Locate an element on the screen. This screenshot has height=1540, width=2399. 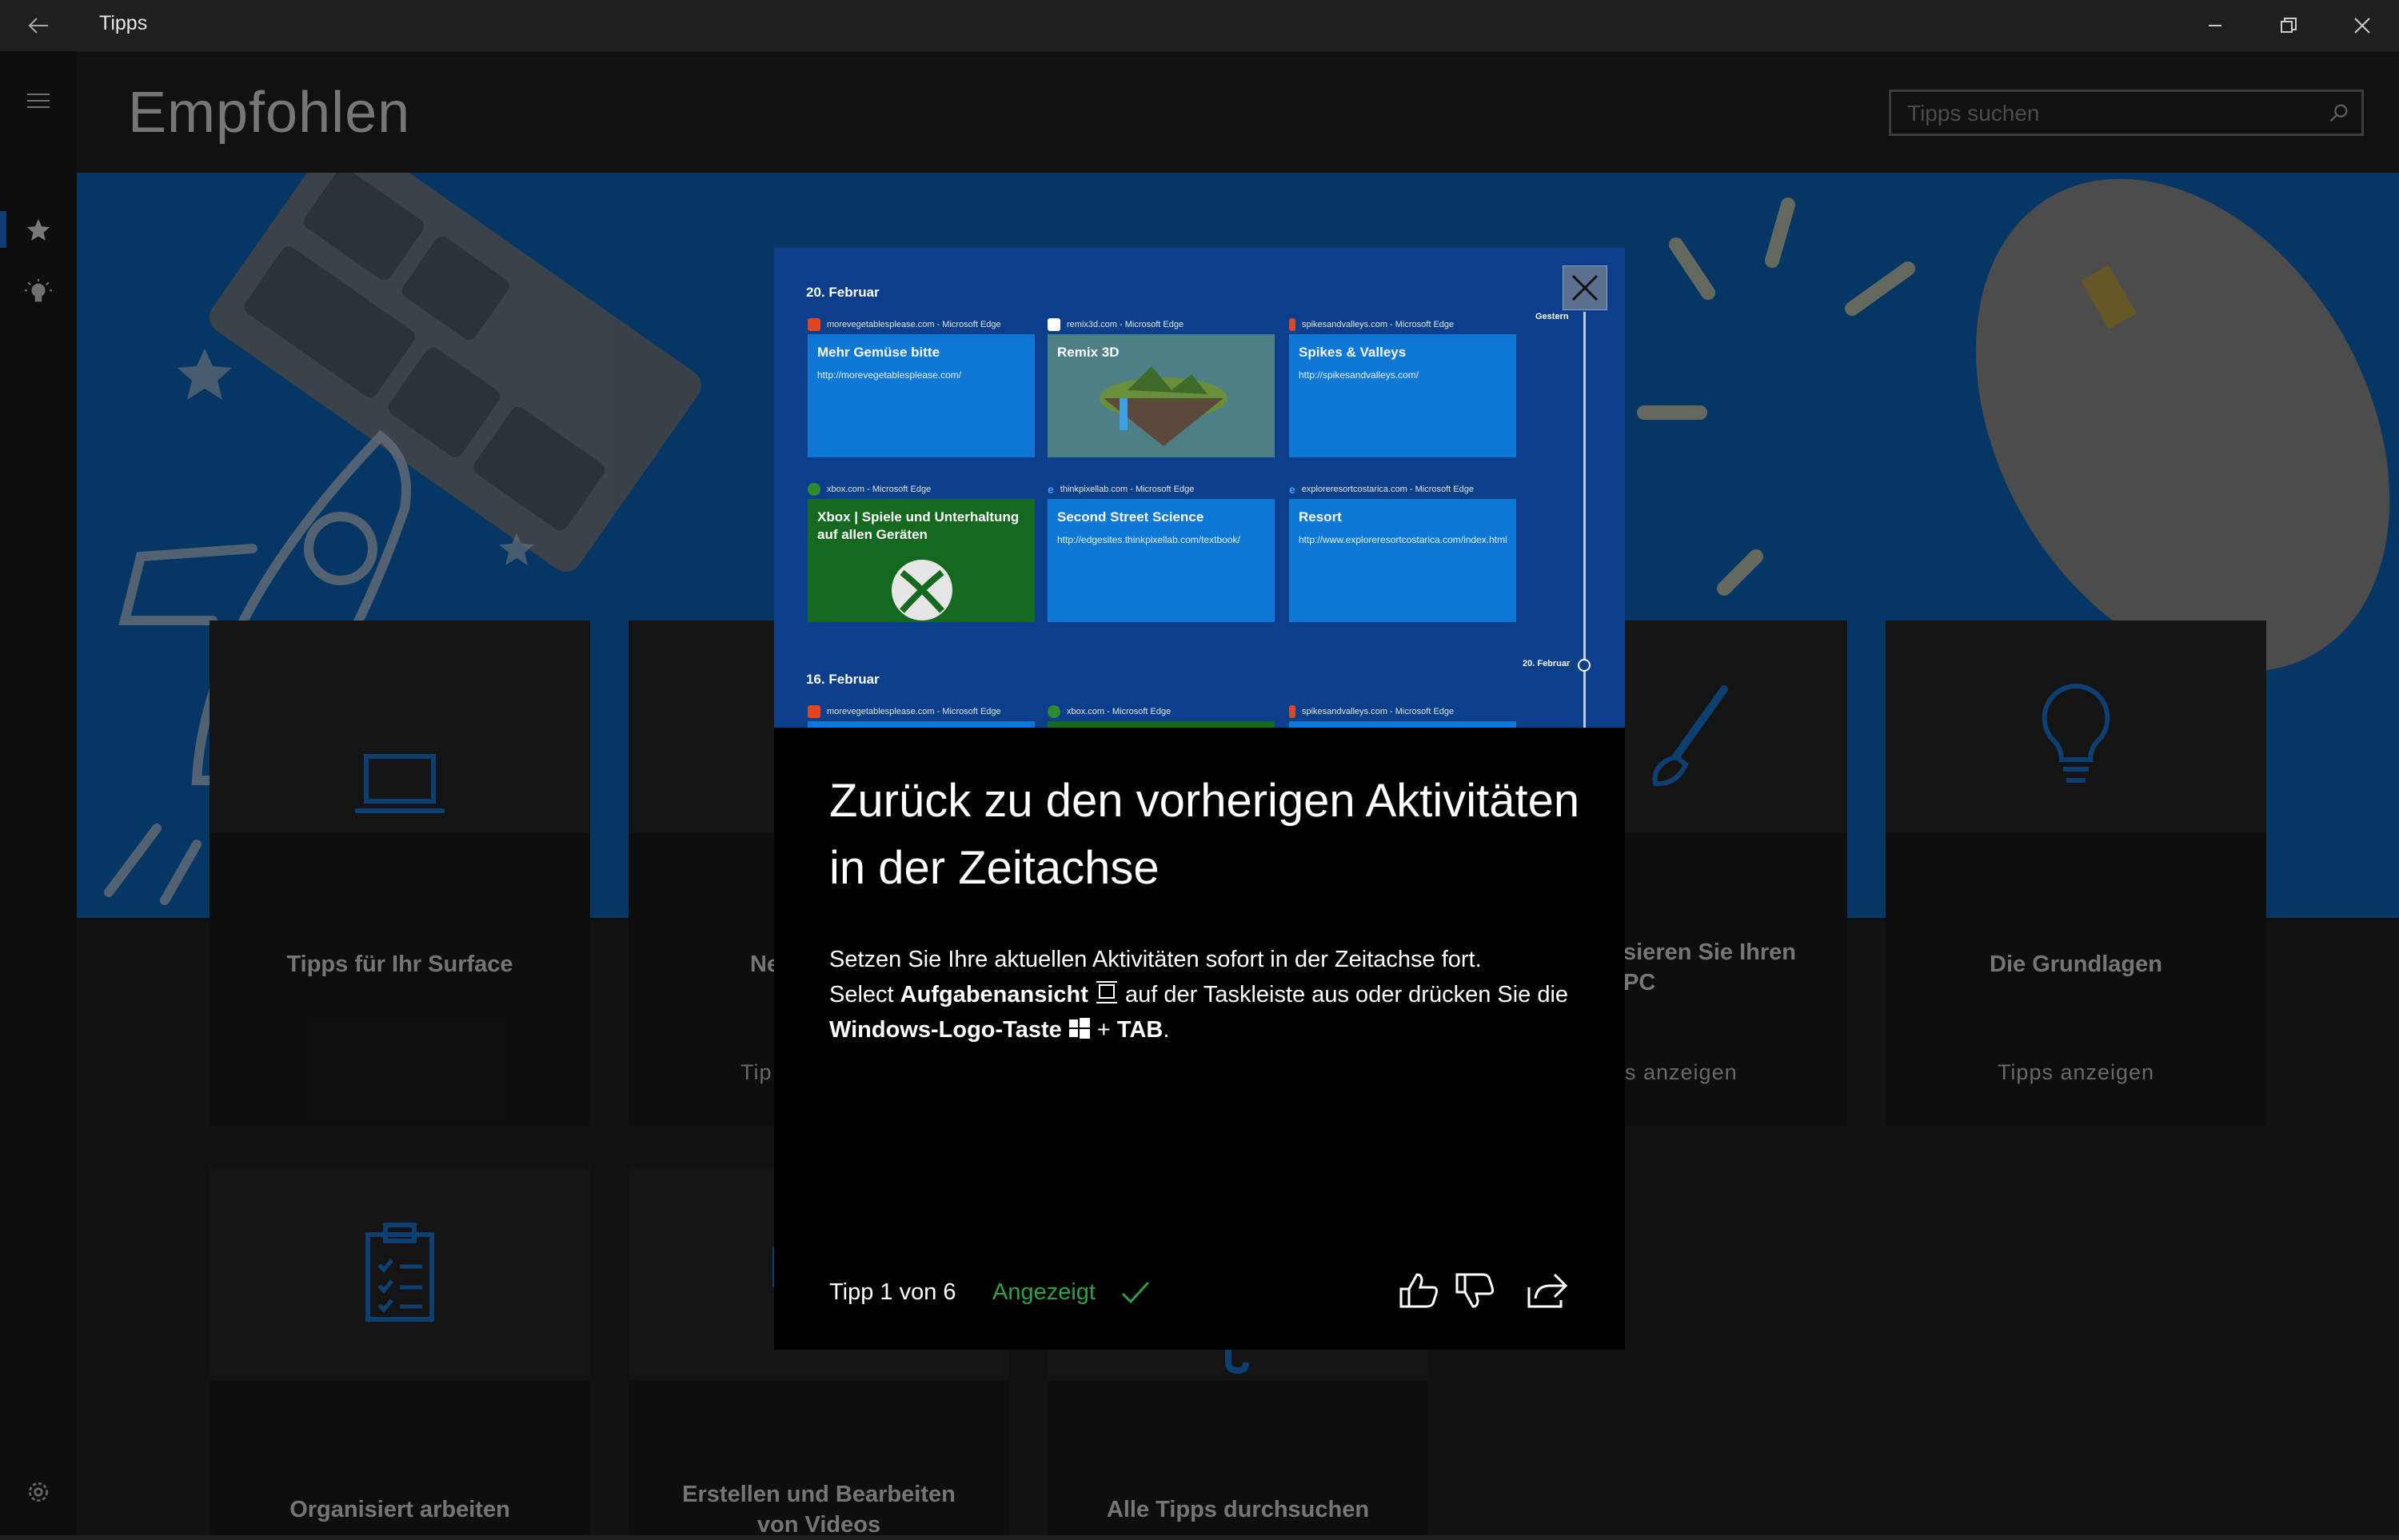
tile-title: Resort is located at coordinates (1320, 517).